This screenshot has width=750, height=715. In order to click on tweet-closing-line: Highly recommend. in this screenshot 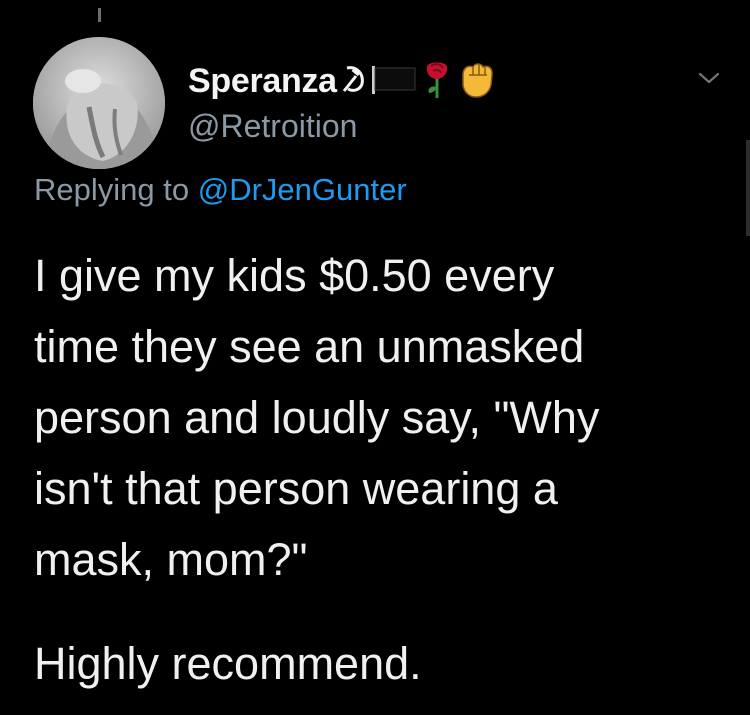, I will do `click(228, 663)`.